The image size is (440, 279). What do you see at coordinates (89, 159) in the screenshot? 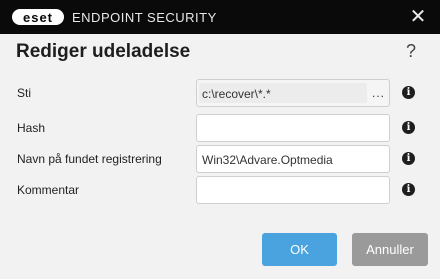
I see `detection-label: Navn på fundet registrering` at bounding box center [89, 159].